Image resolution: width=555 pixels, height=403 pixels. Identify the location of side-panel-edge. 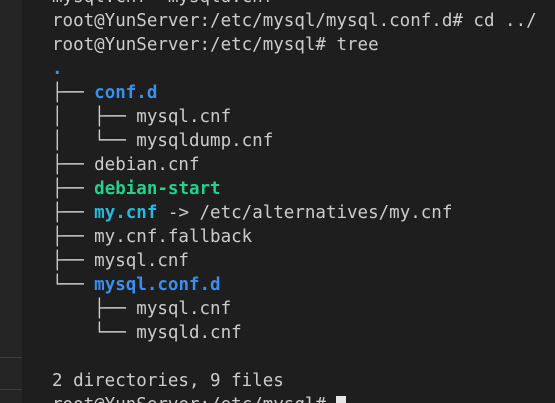
(11, 201).